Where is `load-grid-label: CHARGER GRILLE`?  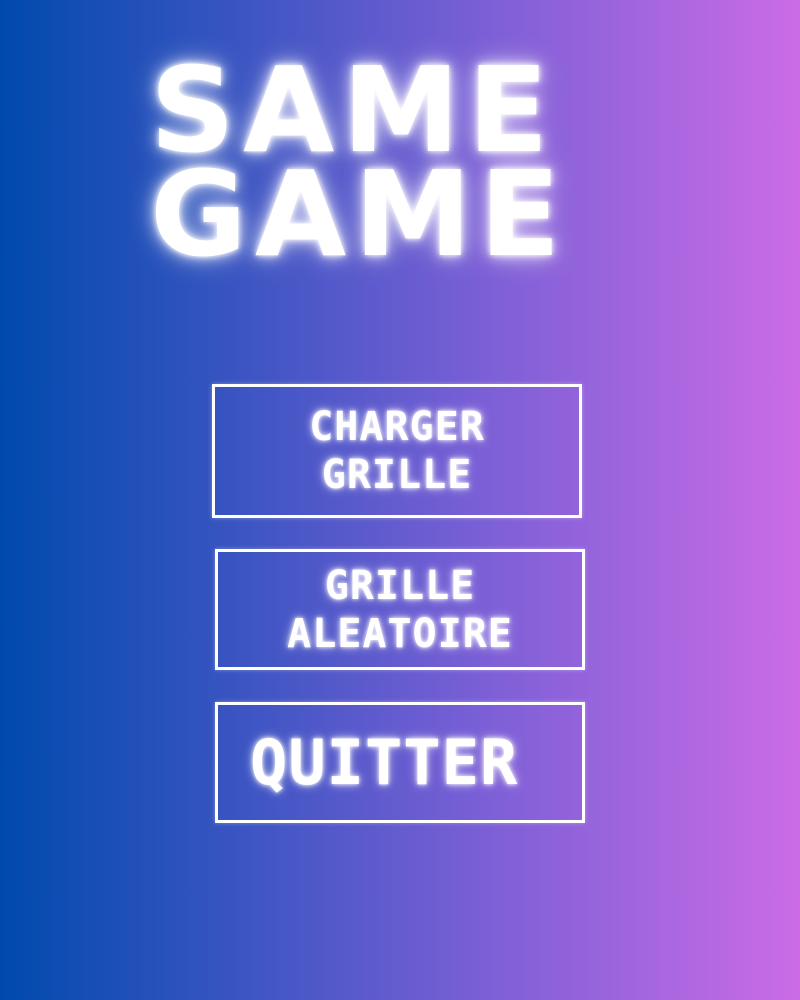
load-grid-label: CHARGER GRILLE is located at coordinates (397, 451).